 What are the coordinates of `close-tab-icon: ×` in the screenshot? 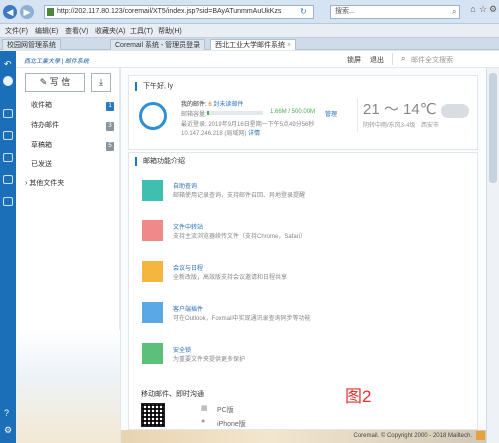 It's located at (289, 45).